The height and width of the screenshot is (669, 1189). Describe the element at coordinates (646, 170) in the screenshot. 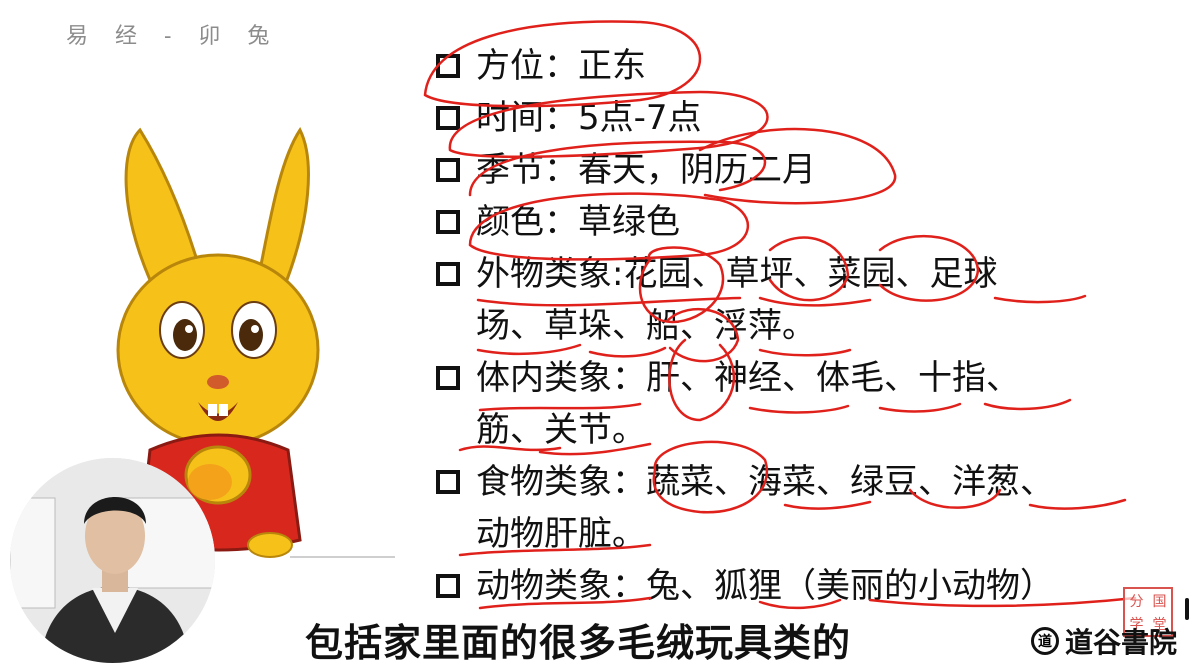

I see `list-item-label: 季节：春天，阴历二月` at that location.